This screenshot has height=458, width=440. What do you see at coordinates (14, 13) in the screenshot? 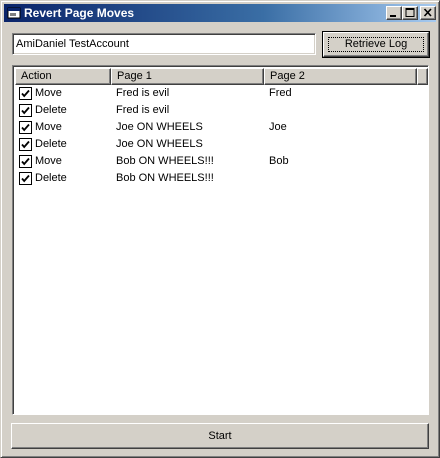
I see `app-window-icon` at bounding box center [14, 13].